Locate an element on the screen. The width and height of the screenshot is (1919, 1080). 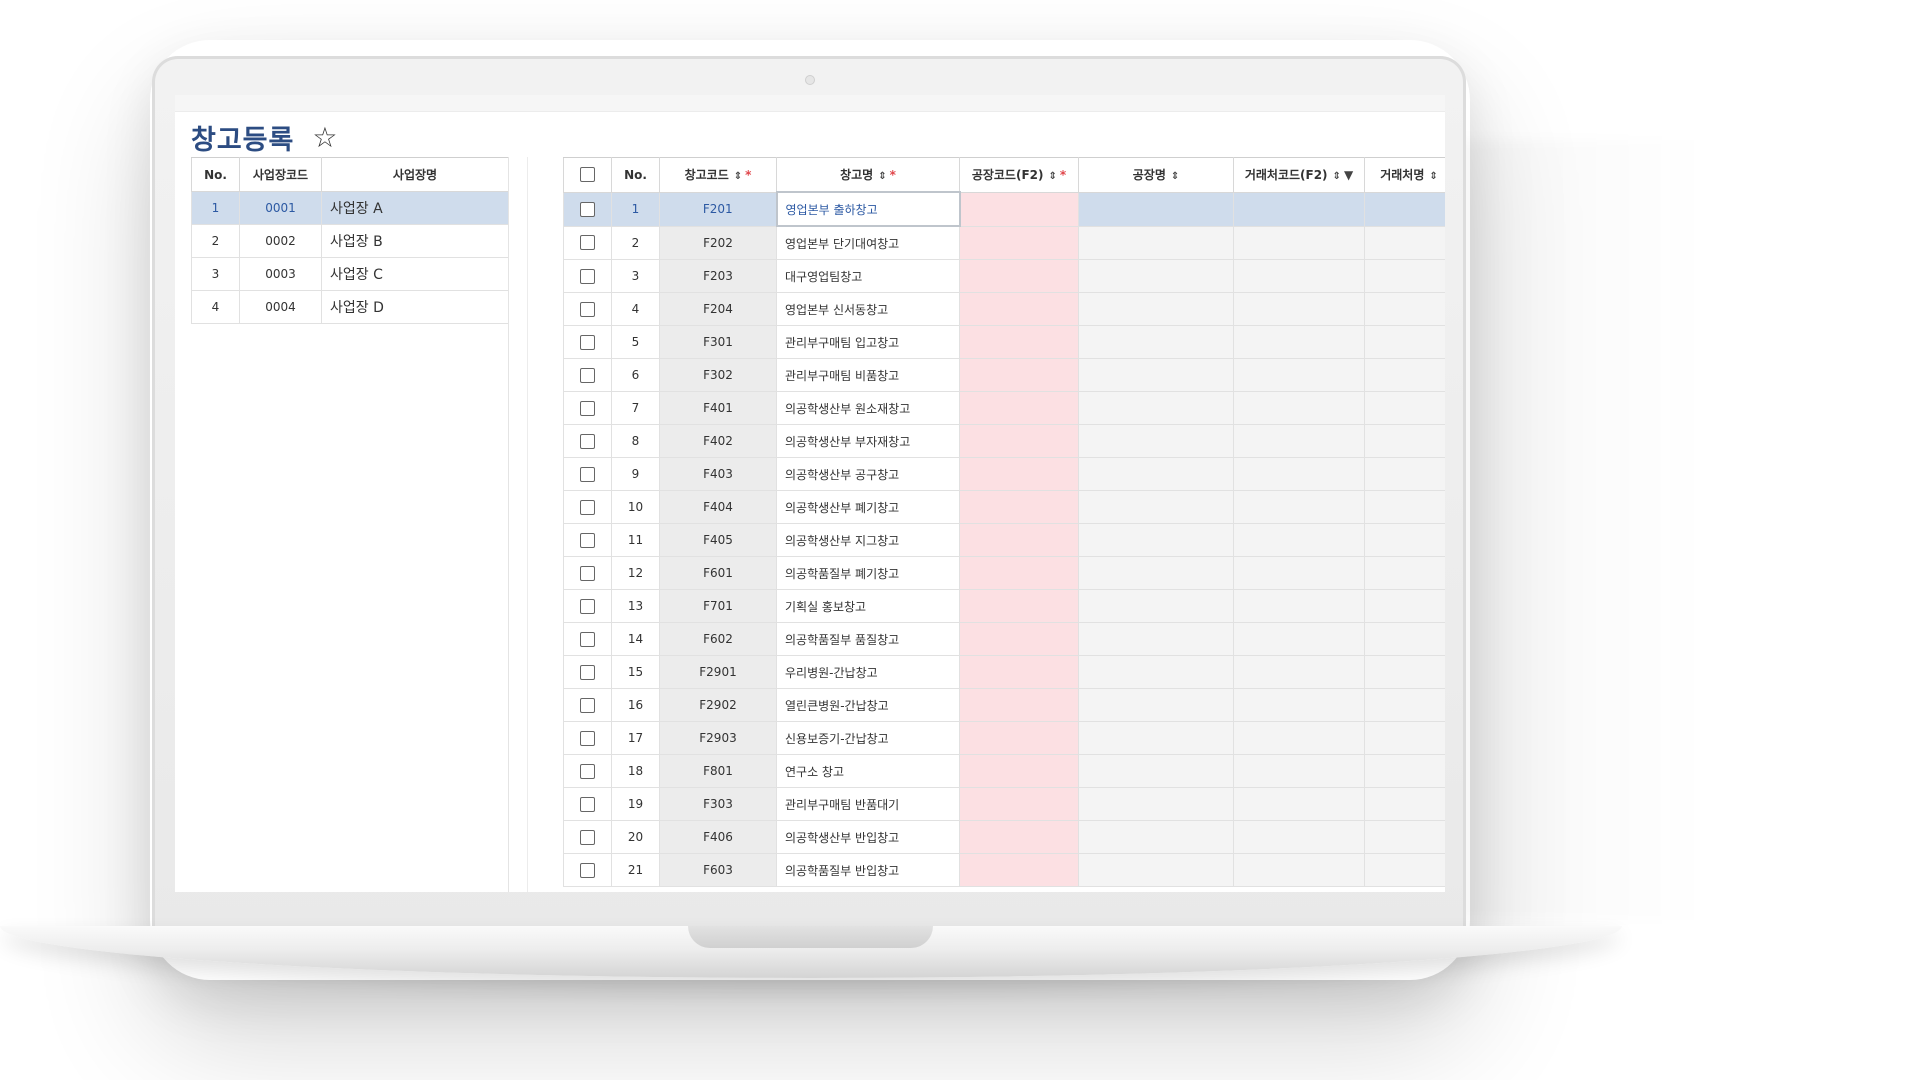
cell-warehouse-name: 우리병원-간납창고 is located at coordinates (868, 672).